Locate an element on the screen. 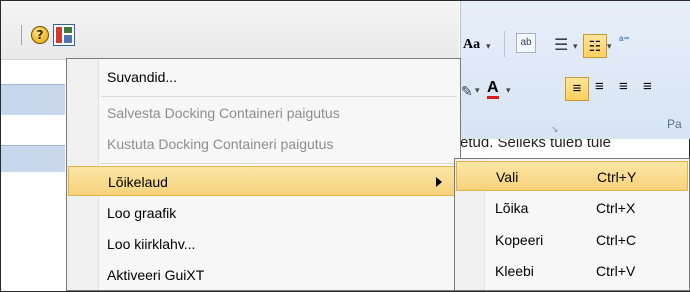 The image size is (690, 292). grow-font-dropdown-icon: ▾ is located at coordinates (488, 46).